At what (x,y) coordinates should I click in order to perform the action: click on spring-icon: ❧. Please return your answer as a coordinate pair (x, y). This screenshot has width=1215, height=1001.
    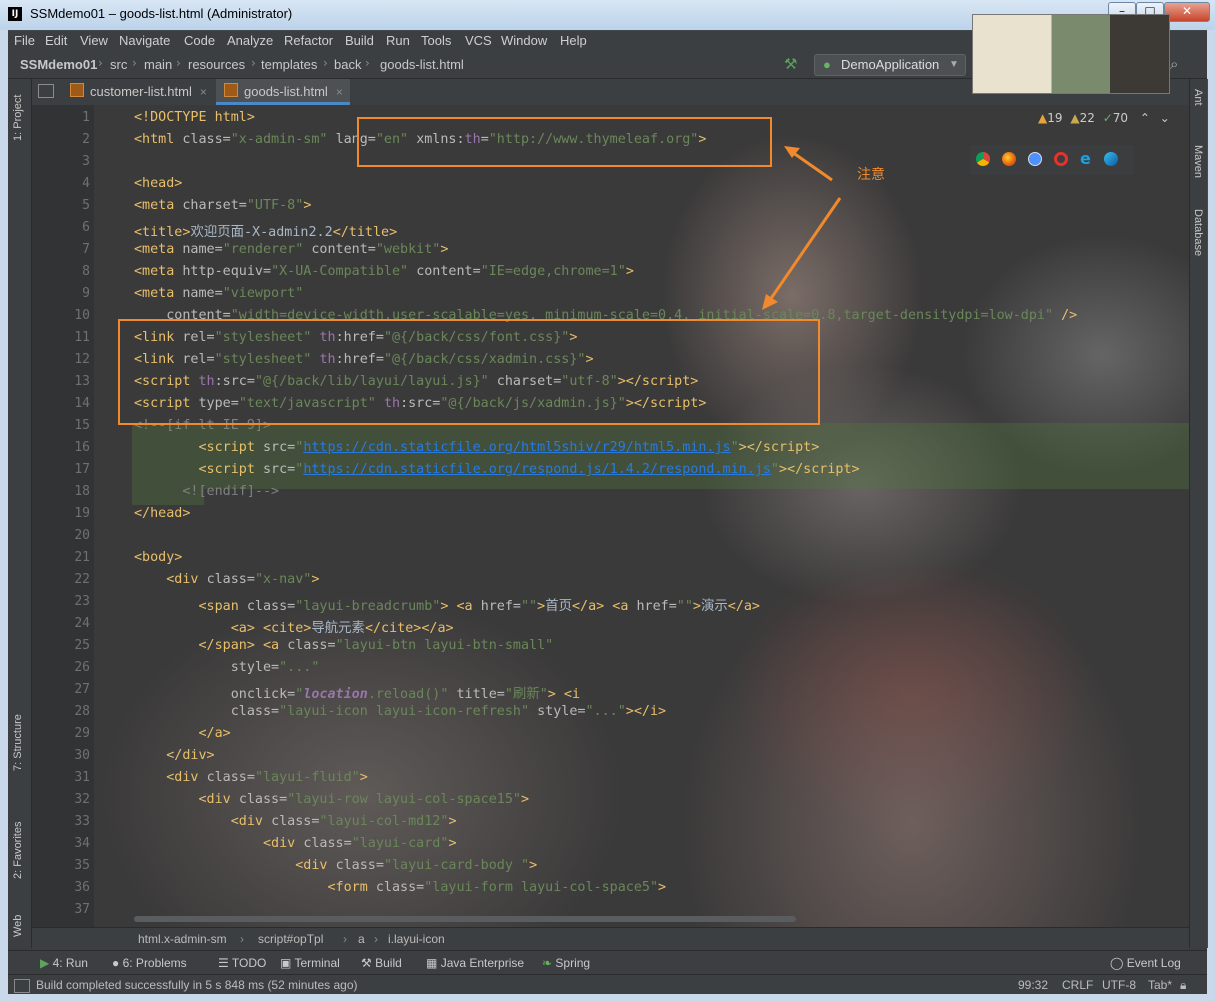
    Looking at the image, I should click on (547, 963).